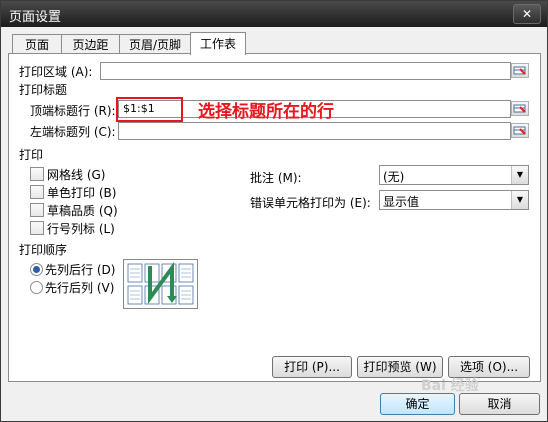 The image size is (548, 422). I want to click on print-titles-heading: 打印标题, so click(43, 90).